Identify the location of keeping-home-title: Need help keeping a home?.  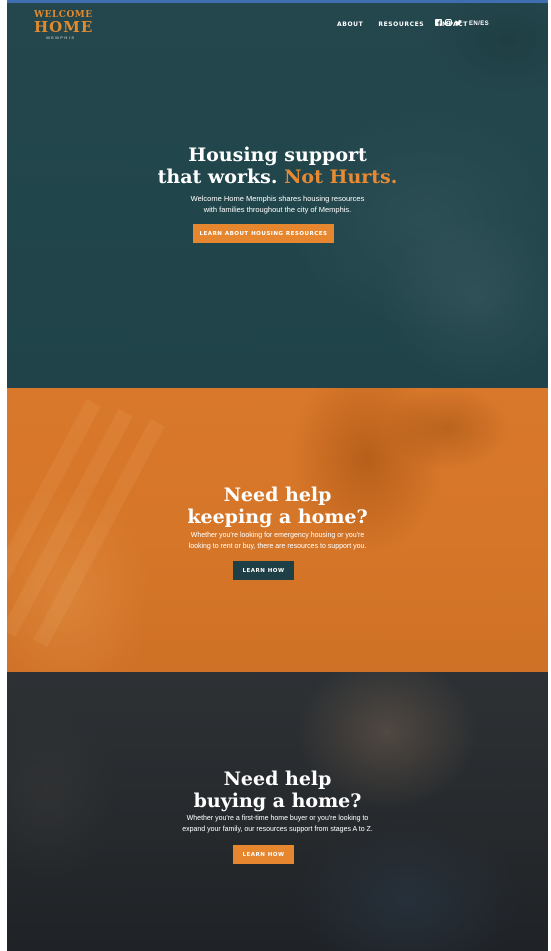
(277, 506).